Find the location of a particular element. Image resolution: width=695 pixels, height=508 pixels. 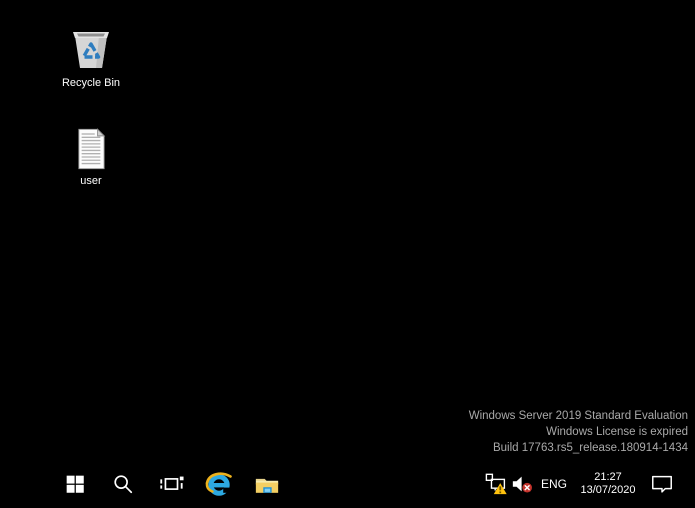

language-label: ENG is located at coordinates (553, 484).